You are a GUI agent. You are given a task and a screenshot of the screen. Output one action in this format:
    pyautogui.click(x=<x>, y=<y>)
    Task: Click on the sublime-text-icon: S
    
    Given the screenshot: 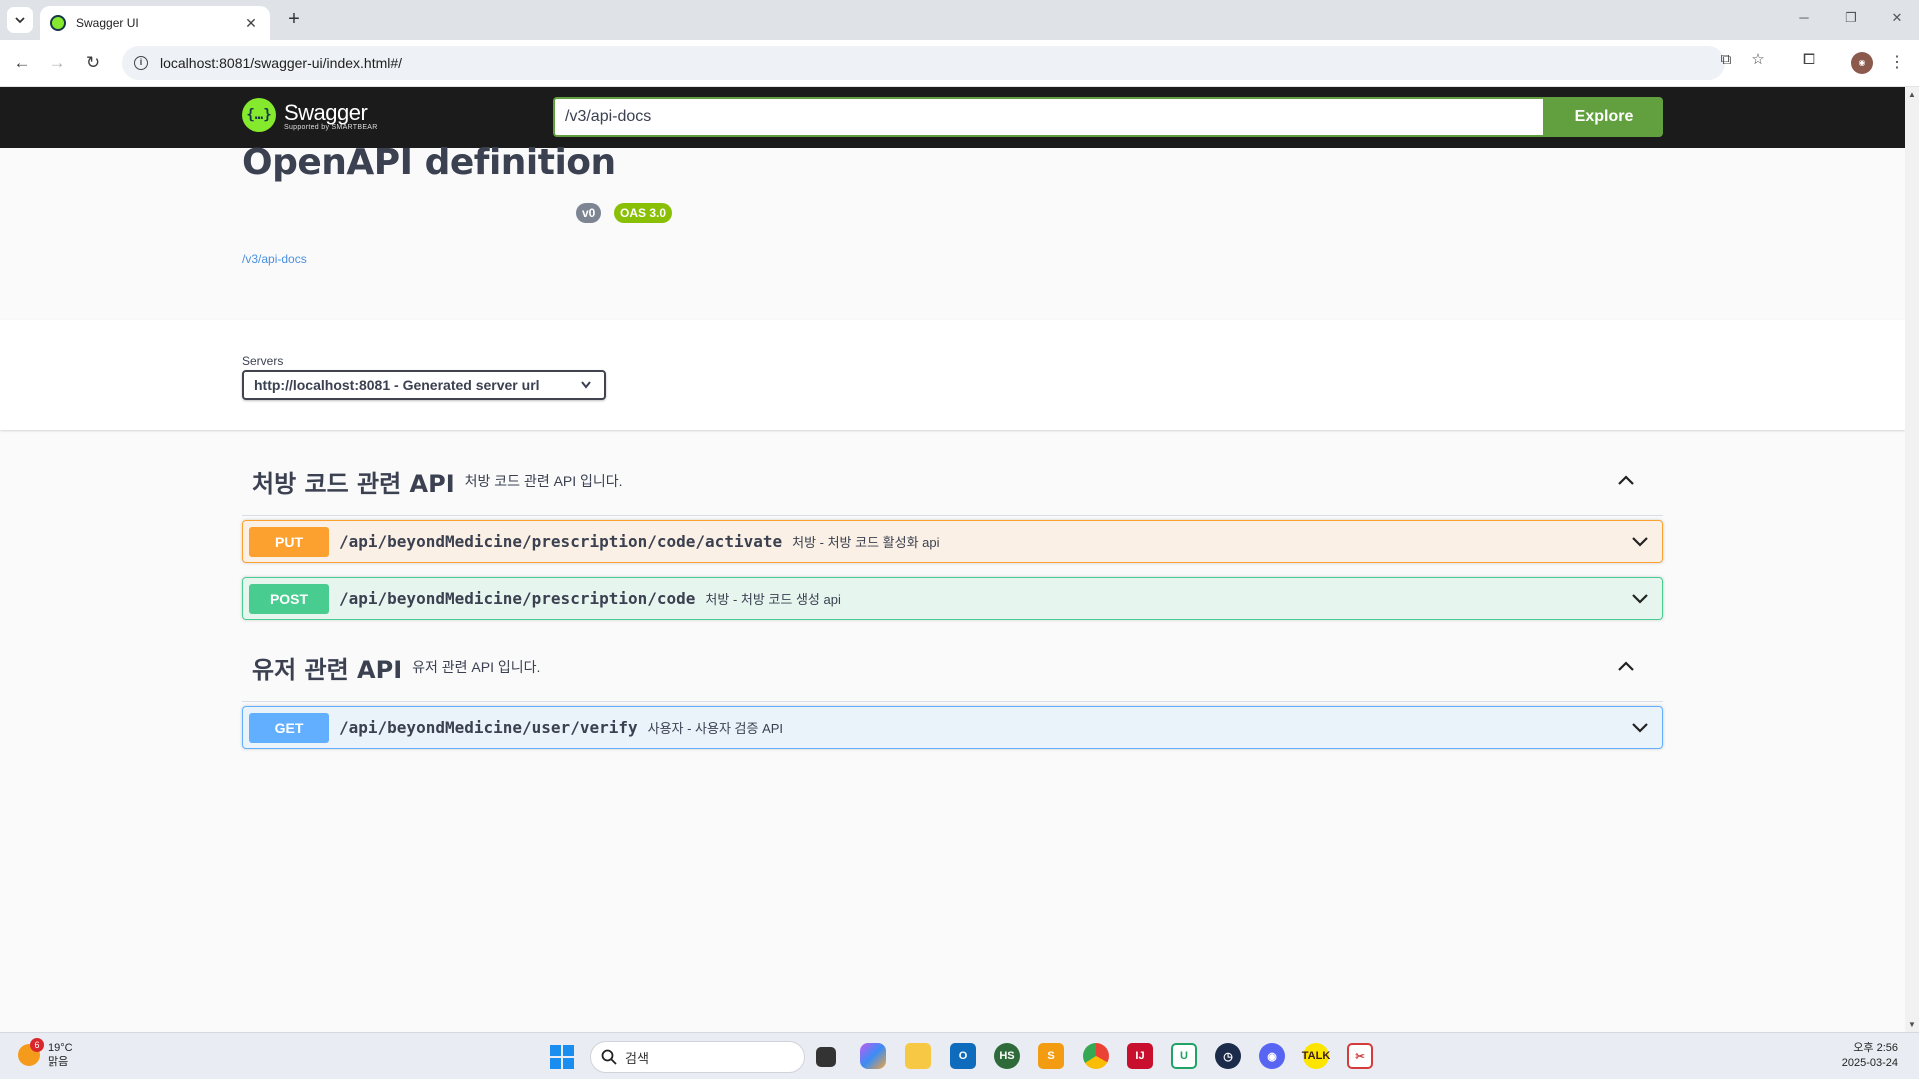 What is the action you would take?
    pyautogui.click(x=1051, y=1056)
    